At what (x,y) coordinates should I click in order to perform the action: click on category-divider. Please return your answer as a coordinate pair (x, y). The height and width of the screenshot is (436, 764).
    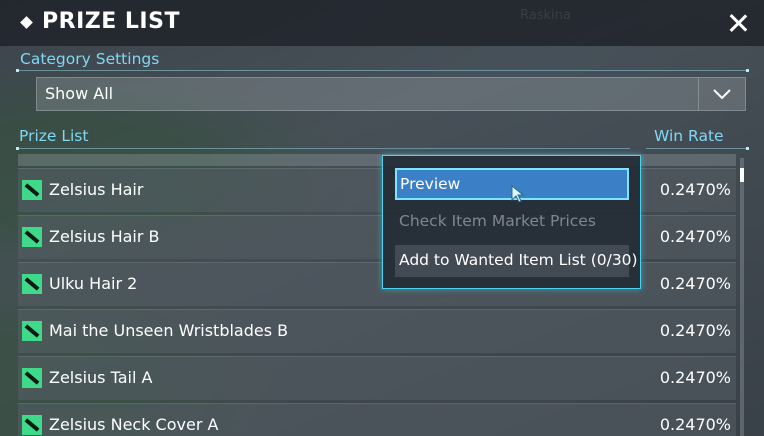
    Looking at the image, I should click on (383, 70).